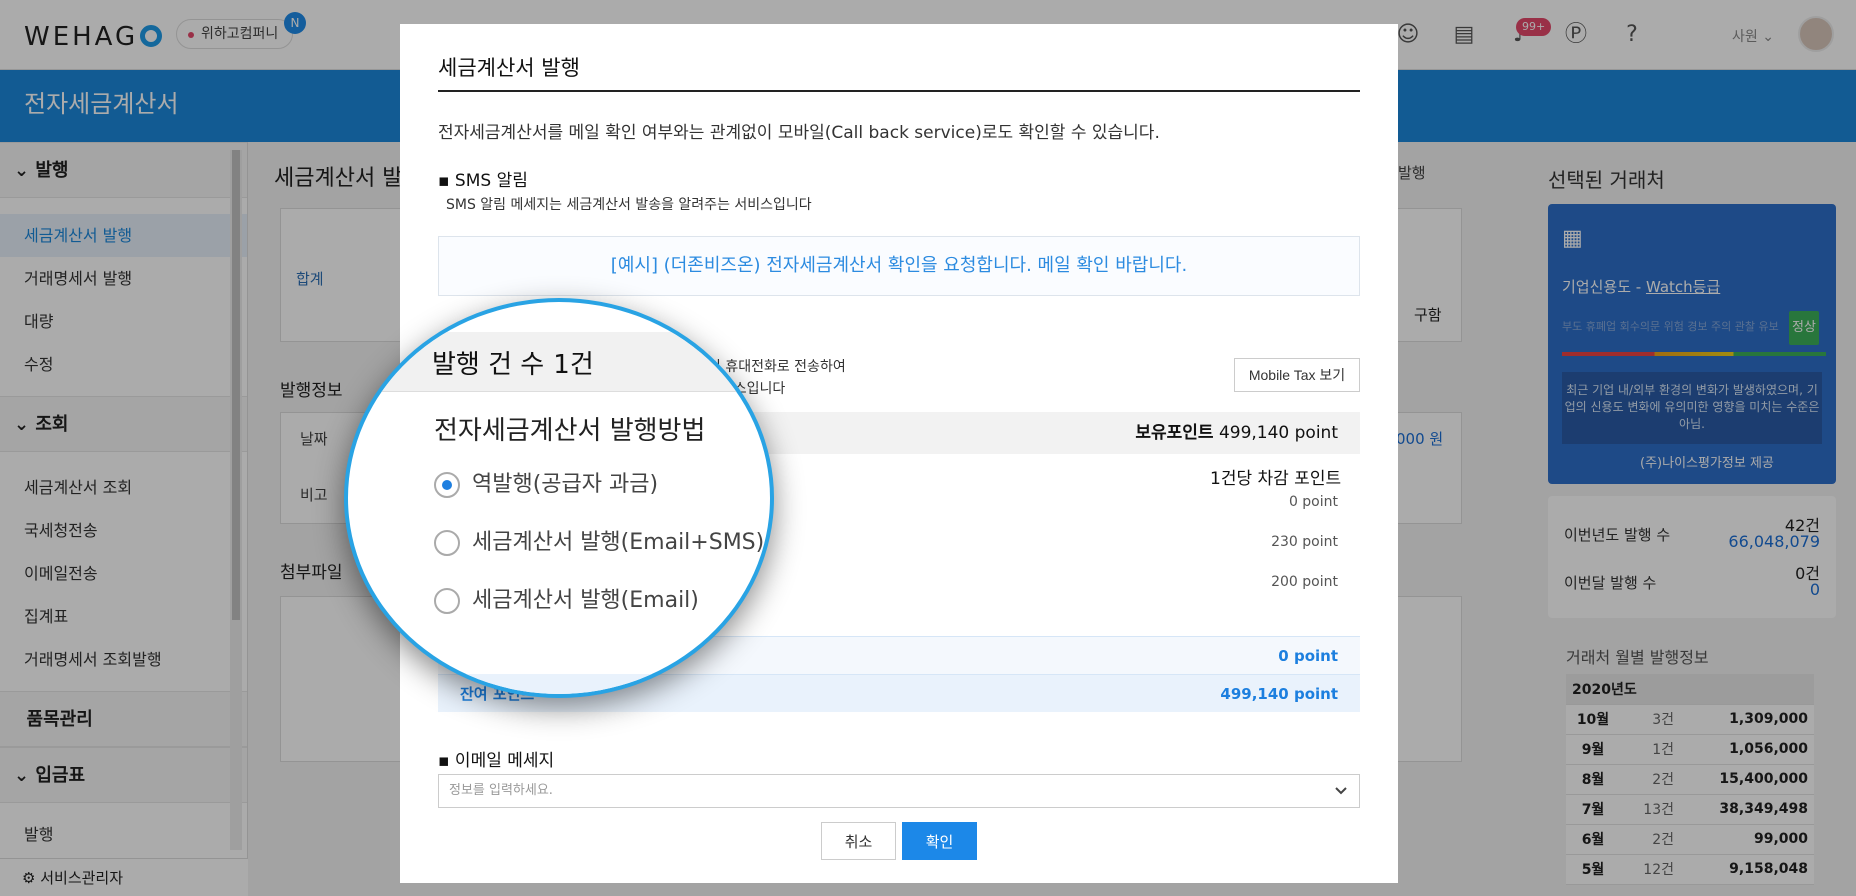 Image resolution: width=1856 pixels, height=896 pixels. Describe the element at coordinates (1313, 502) in the screenshot. I see `point-value: 0 point` at that location.